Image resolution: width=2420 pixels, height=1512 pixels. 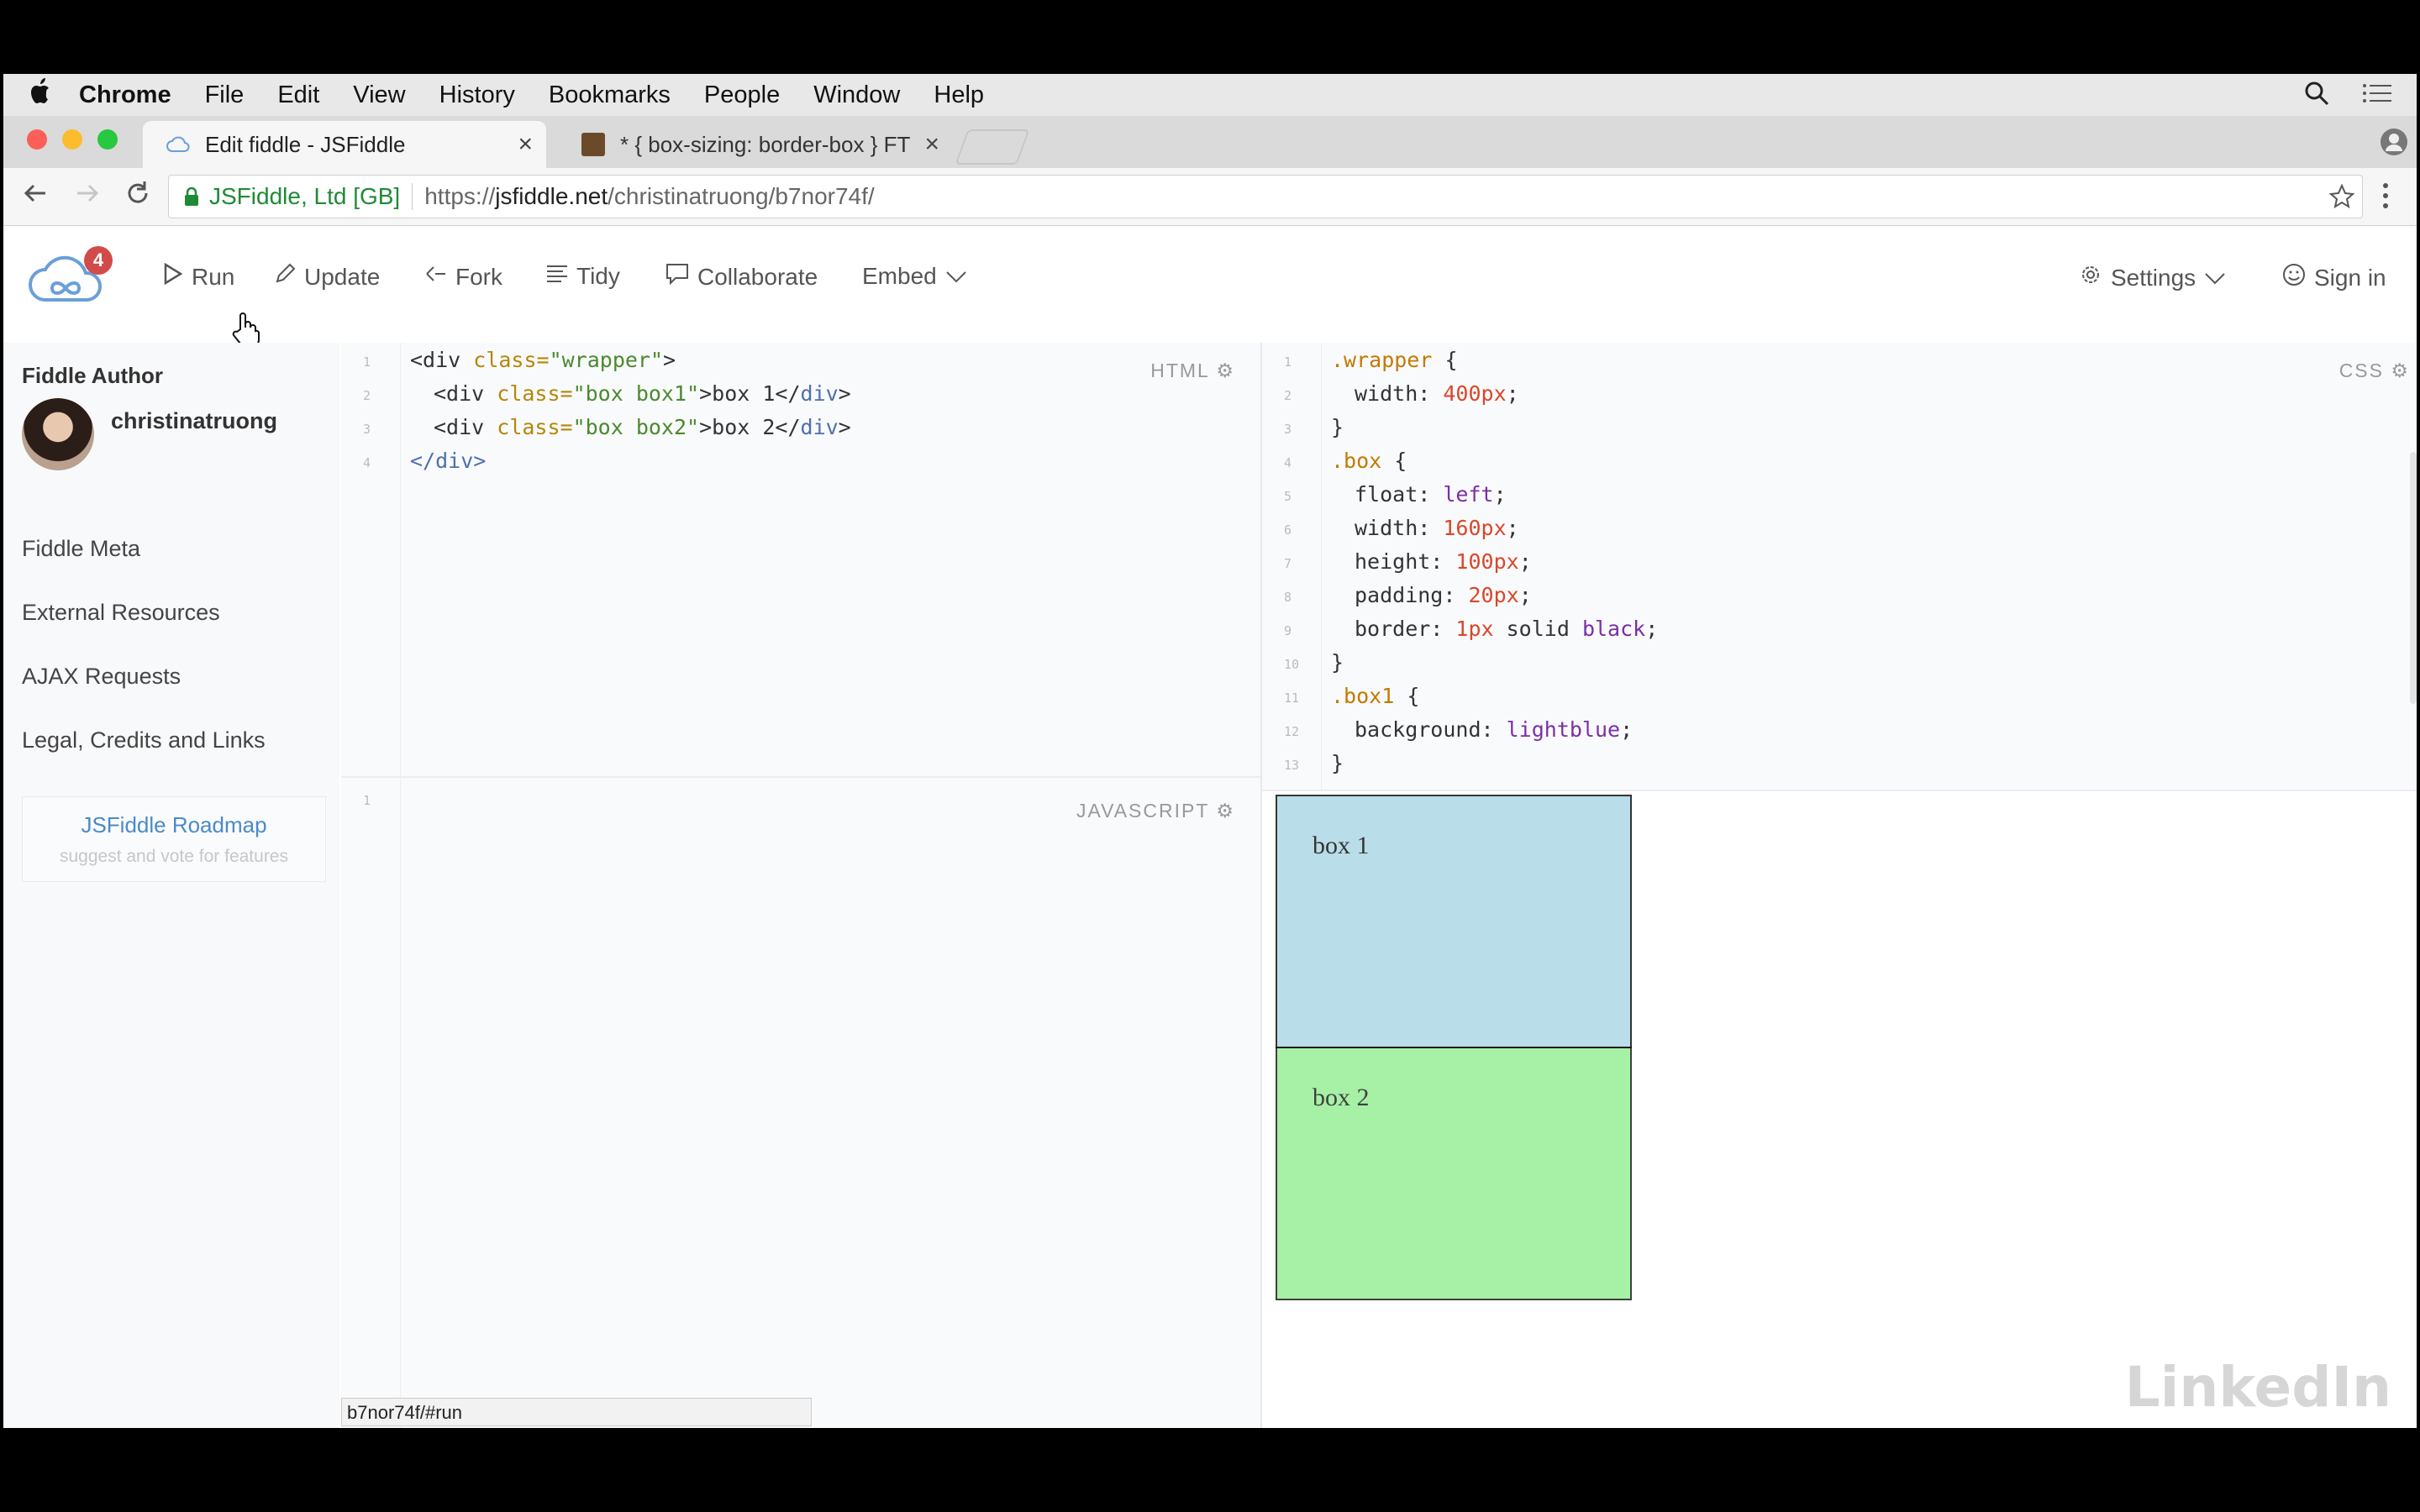 I want to click on tidy-label: Tidy, so click(x=598, y=276).